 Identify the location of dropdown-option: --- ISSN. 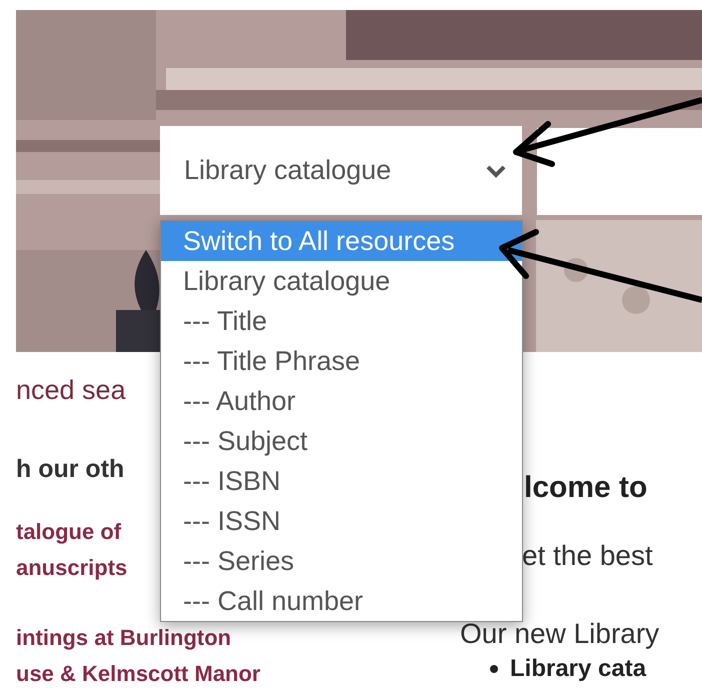
(341, 521).